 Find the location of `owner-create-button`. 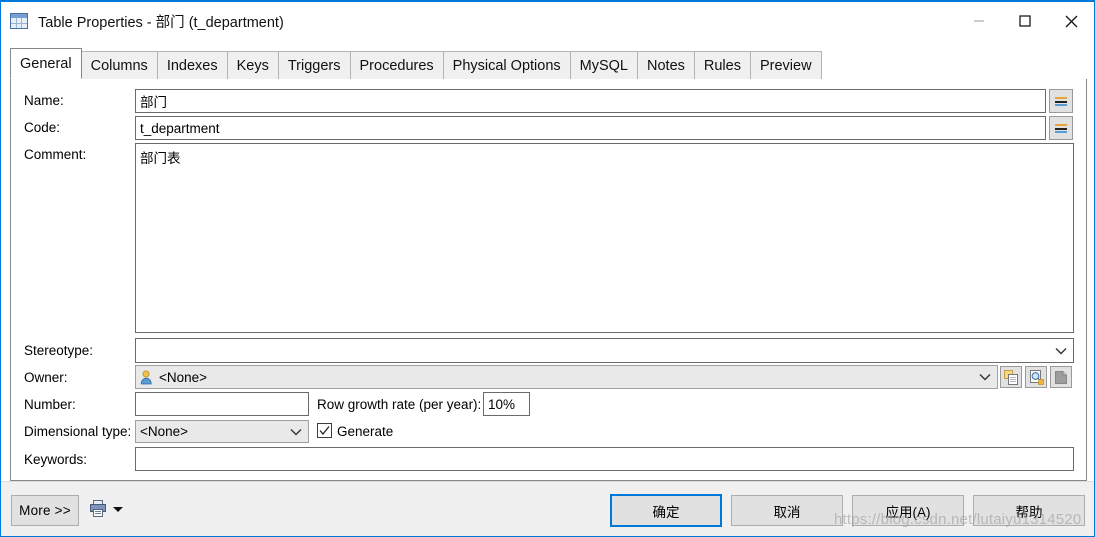

owner-create-button is located at coordinates (1011, 377).